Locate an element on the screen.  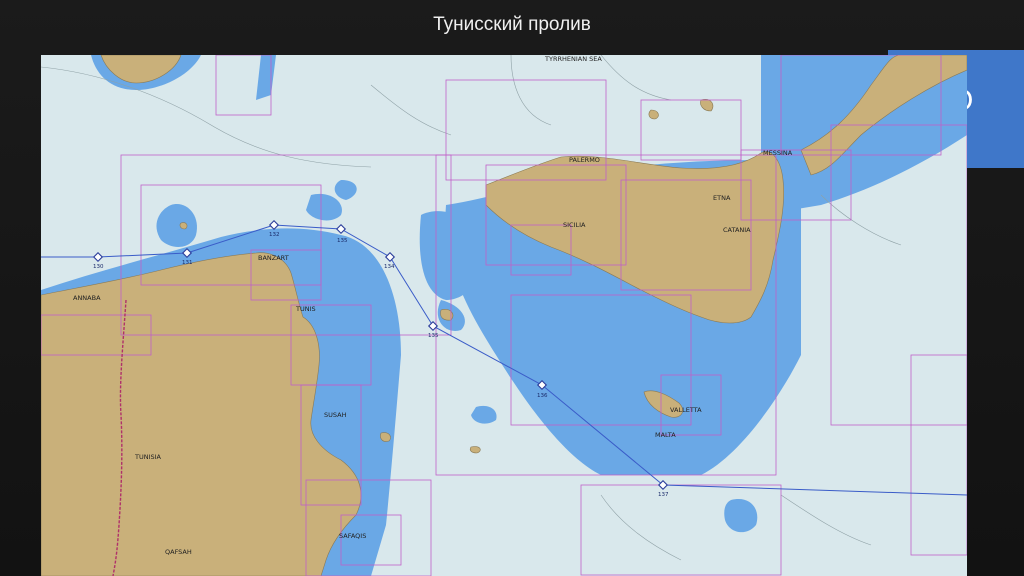
label-annaba: ANNABA is located at coordinates (87, 298).